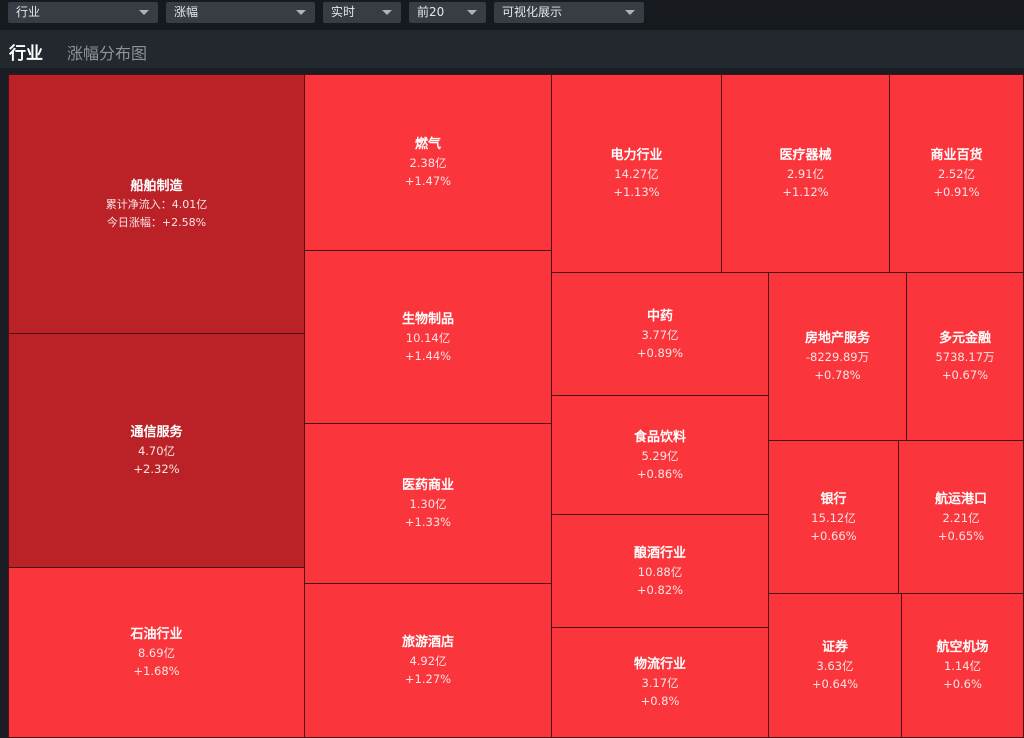  What do you see at coordinates (636, 155) in the screenshot?
I see `tile-name: 电力行业` at bounding box center [636, 155].